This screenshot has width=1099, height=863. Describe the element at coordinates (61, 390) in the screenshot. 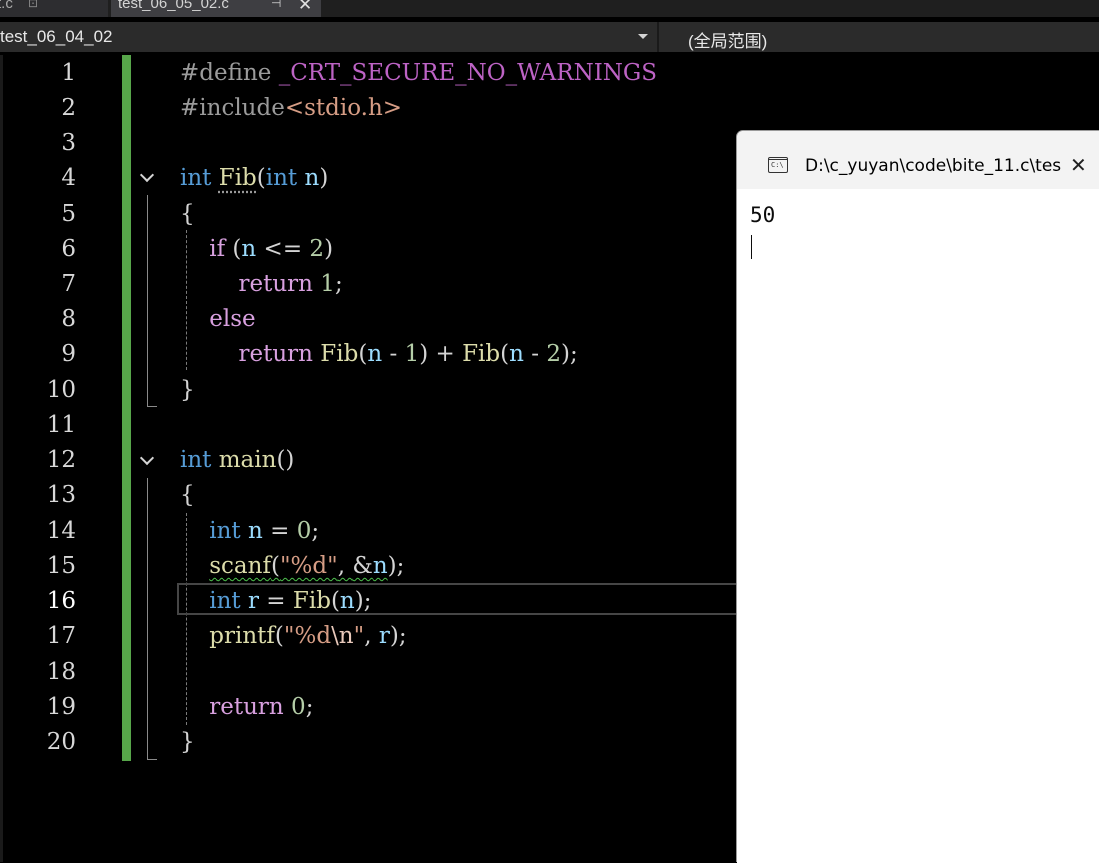

I see `line-number: 10` at that location.